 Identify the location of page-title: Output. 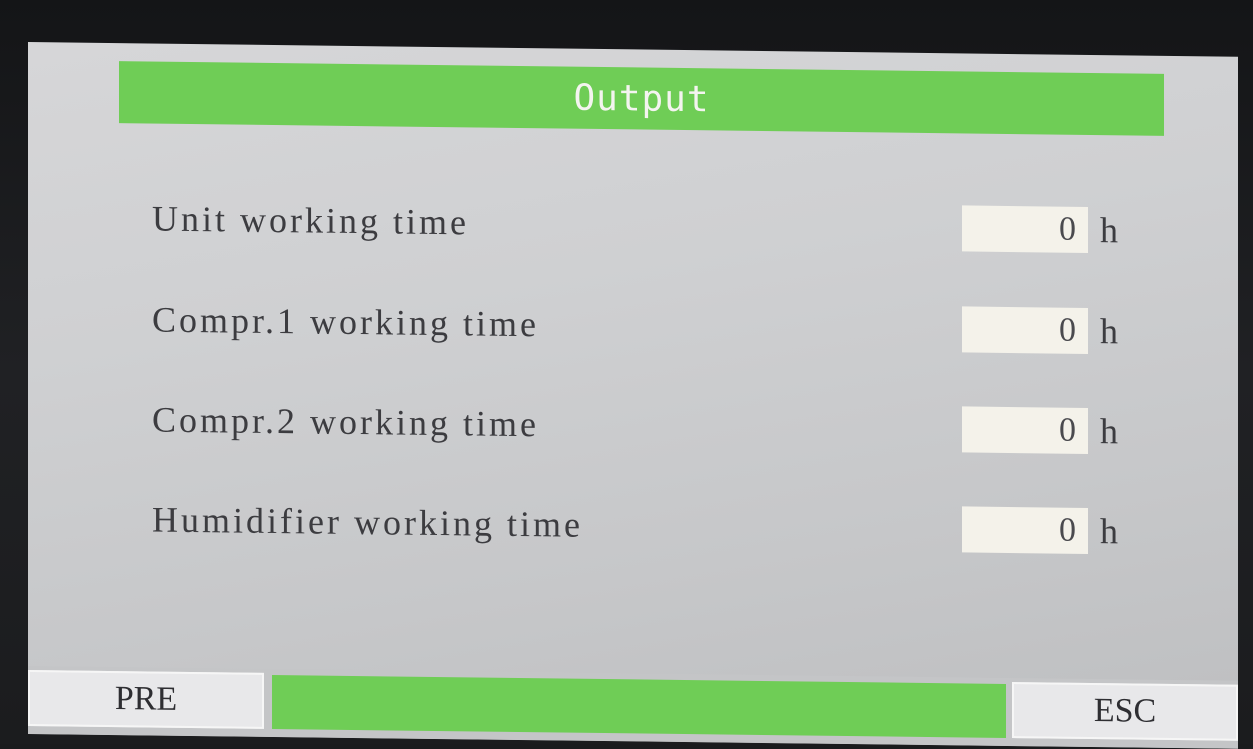
(641, 98).